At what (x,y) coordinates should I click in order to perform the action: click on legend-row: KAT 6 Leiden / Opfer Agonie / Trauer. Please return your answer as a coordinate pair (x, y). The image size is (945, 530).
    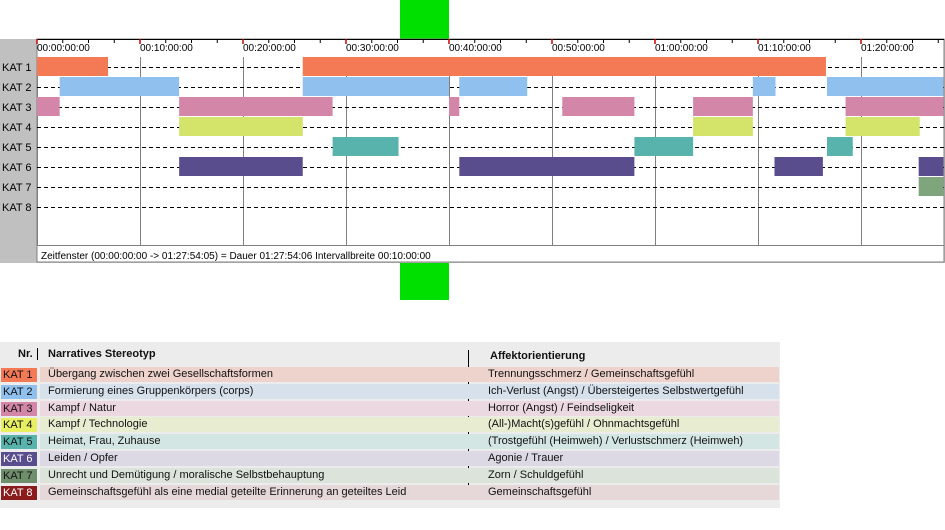
    Looking at the image, I should click on (390, 459).